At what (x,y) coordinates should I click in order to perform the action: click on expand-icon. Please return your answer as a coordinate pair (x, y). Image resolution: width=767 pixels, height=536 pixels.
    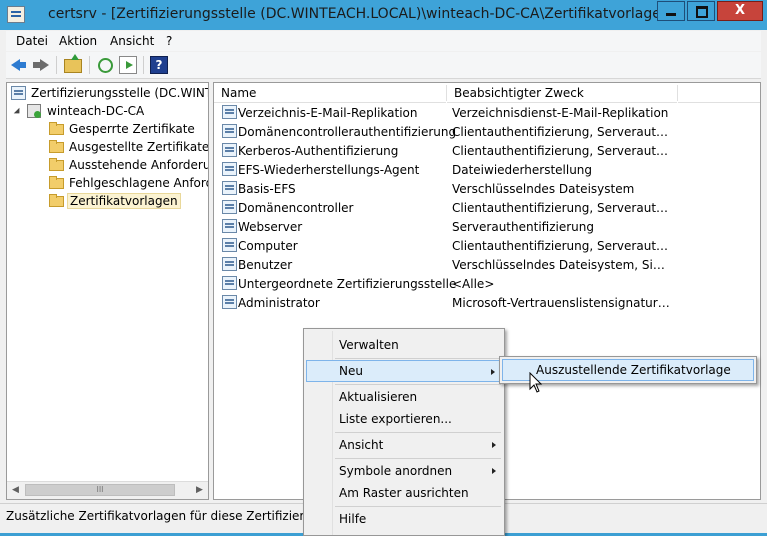
    Looking at the image, I should click on (18, 112).